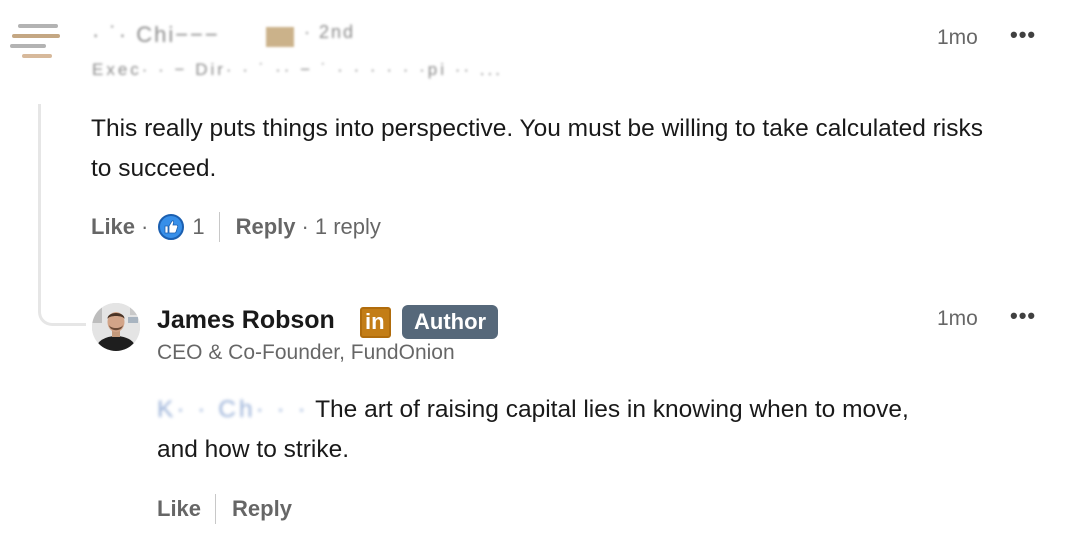 The image size is (1085, 540). I want to click on author-name: James Robson, so click(246, 320).